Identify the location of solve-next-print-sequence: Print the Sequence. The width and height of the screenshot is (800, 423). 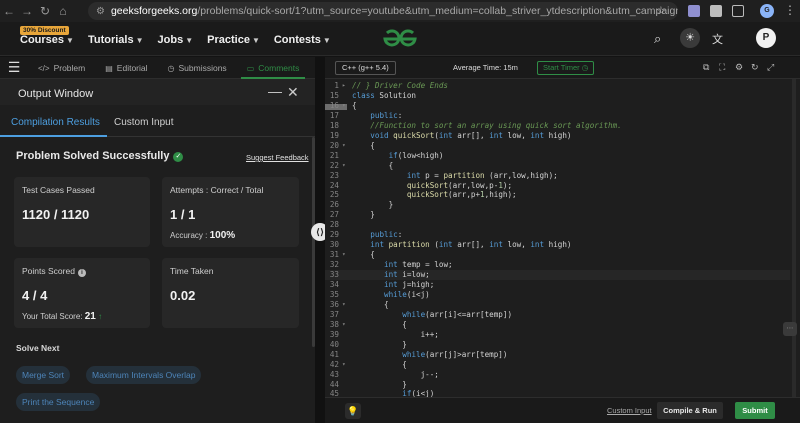
(58, 402).